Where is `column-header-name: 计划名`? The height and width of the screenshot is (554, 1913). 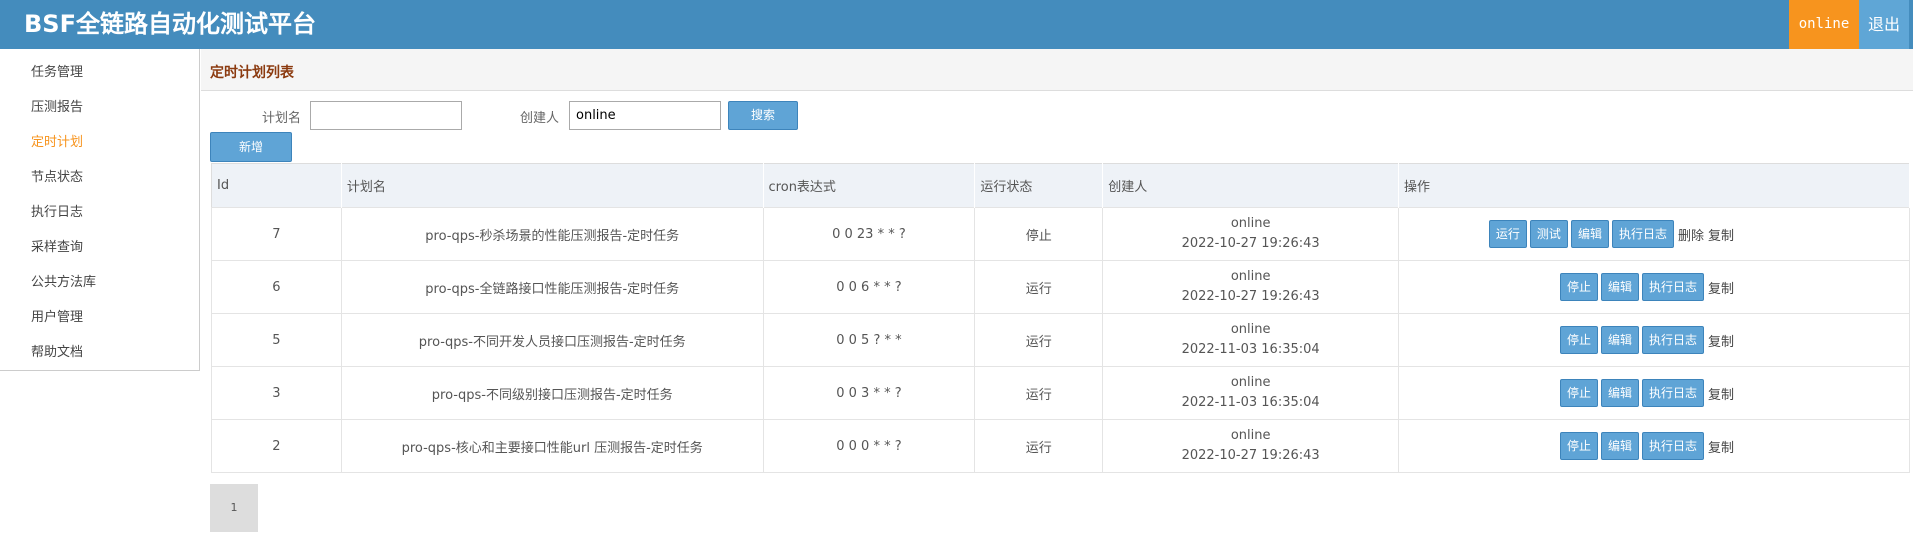 column-header-name: 计划名 is located at coordinates (552, 185).